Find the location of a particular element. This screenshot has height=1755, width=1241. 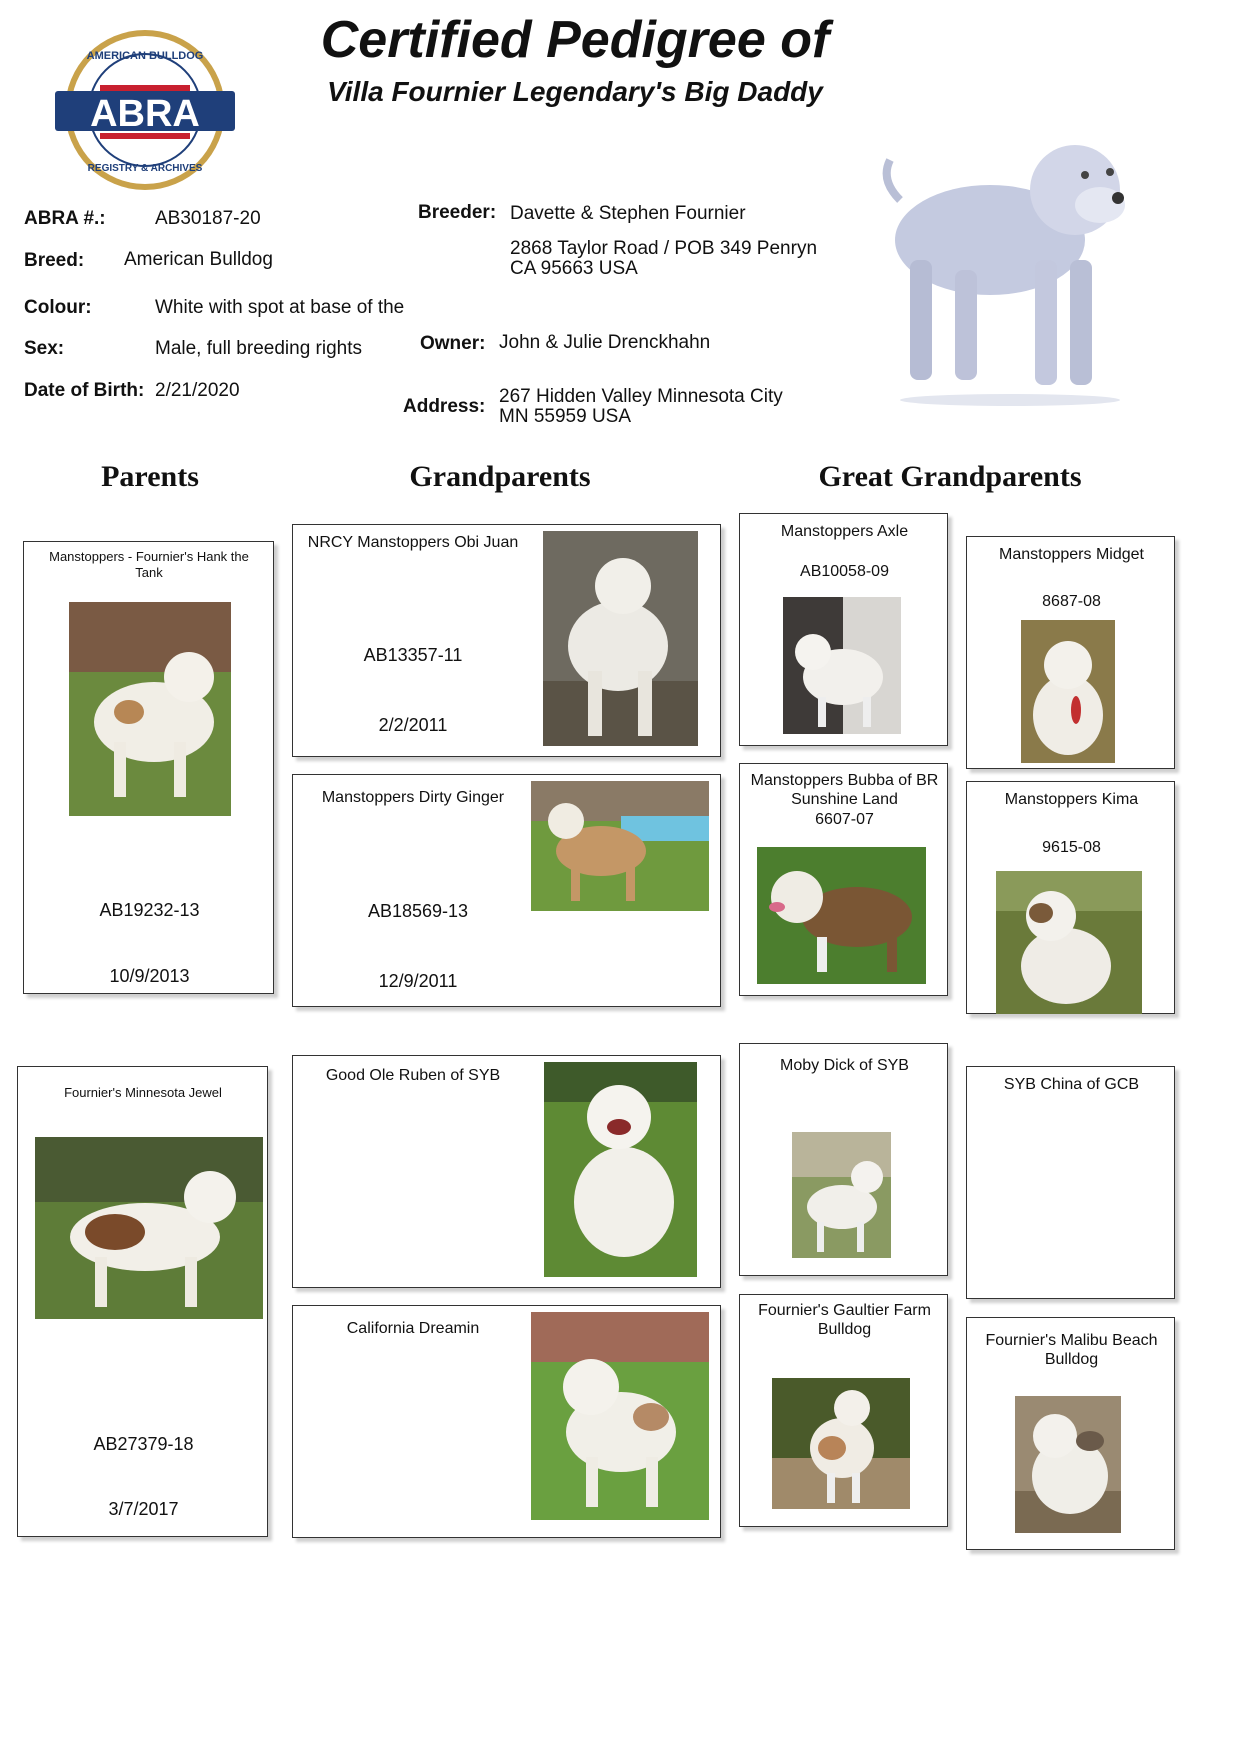

breeder-address-line1: 2868 Taylor Road / POB 349 Penryn is located at coordinates (664, 248).